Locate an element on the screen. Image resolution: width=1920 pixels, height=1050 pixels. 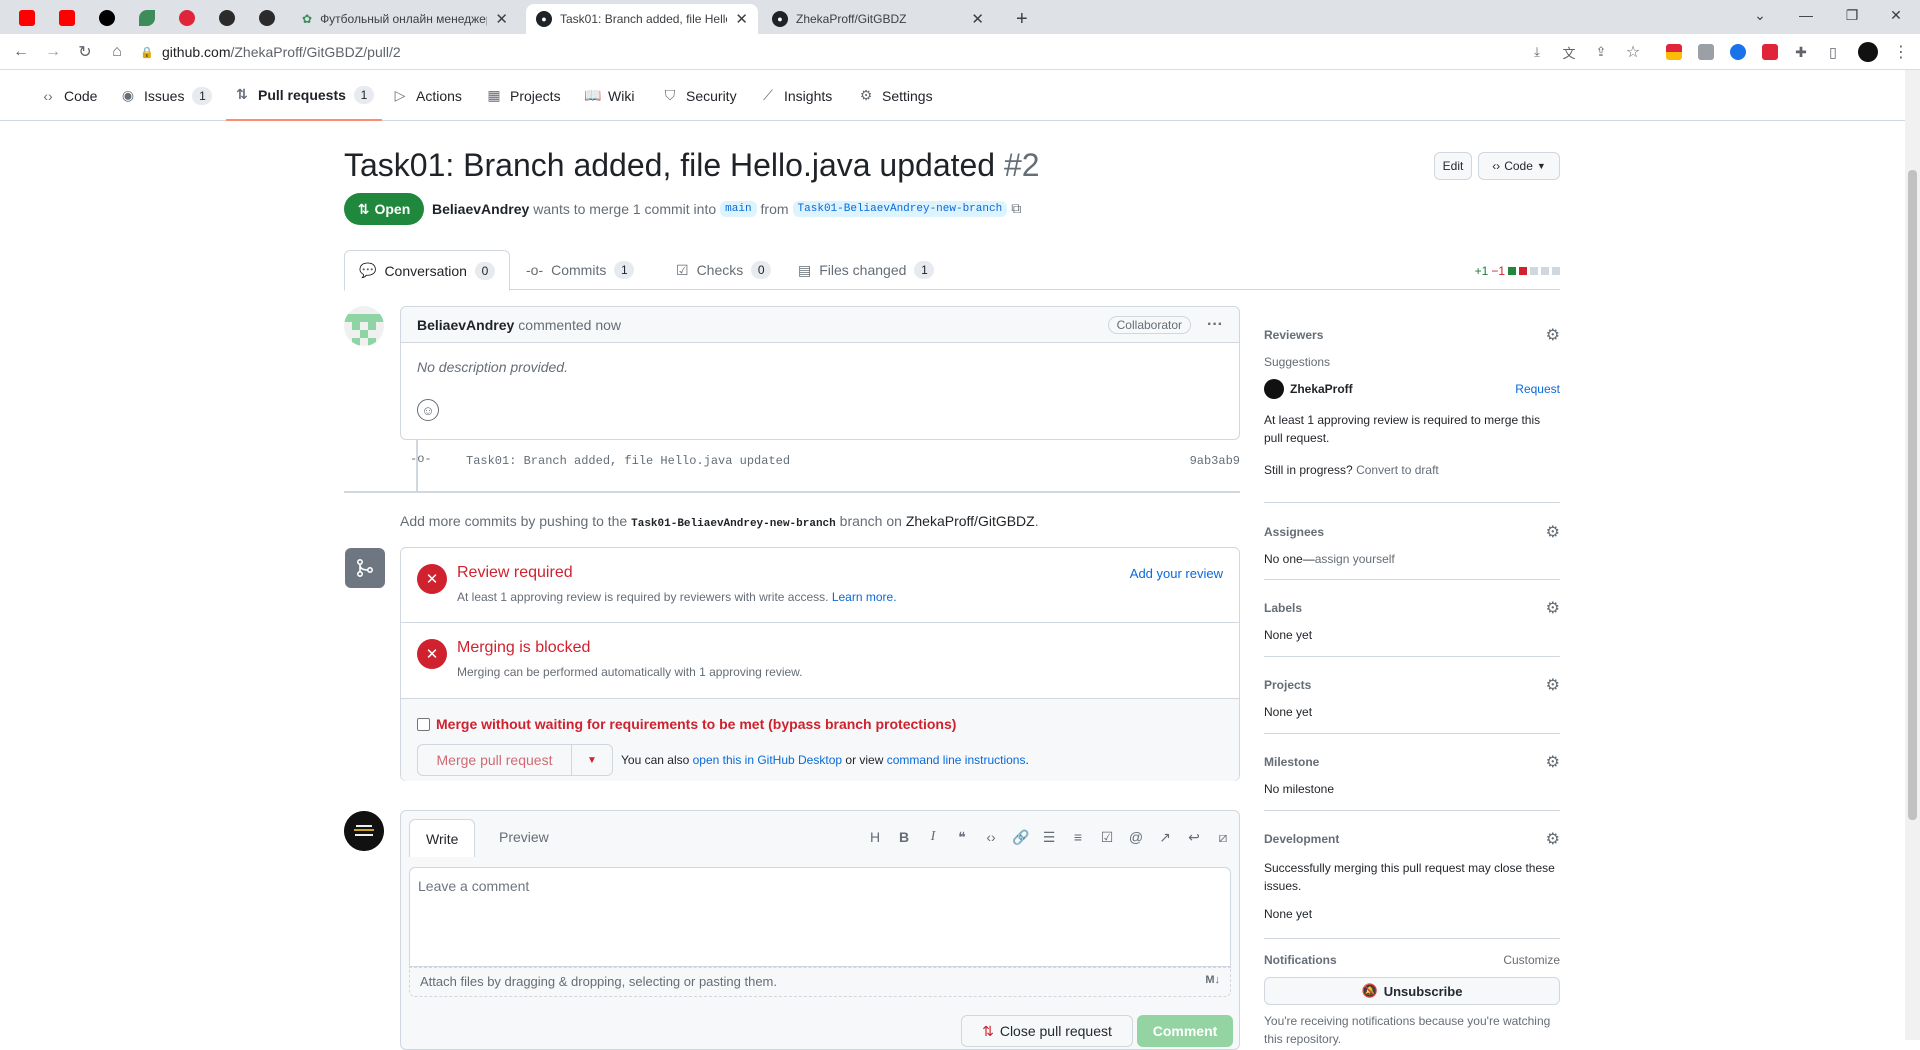
comment-textarea: Leave a comment is located at coordinates (820, 917).